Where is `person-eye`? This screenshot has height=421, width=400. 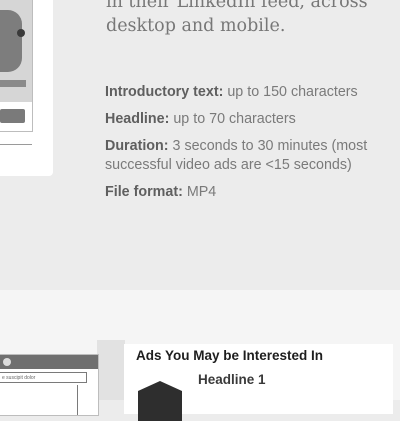
person-eye is located at coordinates (21, 33).